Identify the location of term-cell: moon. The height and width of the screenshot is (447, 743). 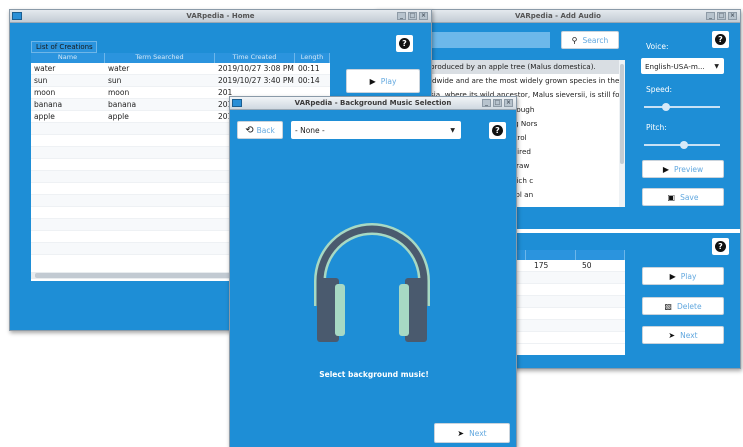
(119, 92).